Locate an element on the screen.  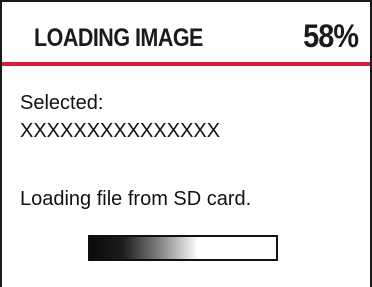
header-divider is located at coordinates (186, 64).